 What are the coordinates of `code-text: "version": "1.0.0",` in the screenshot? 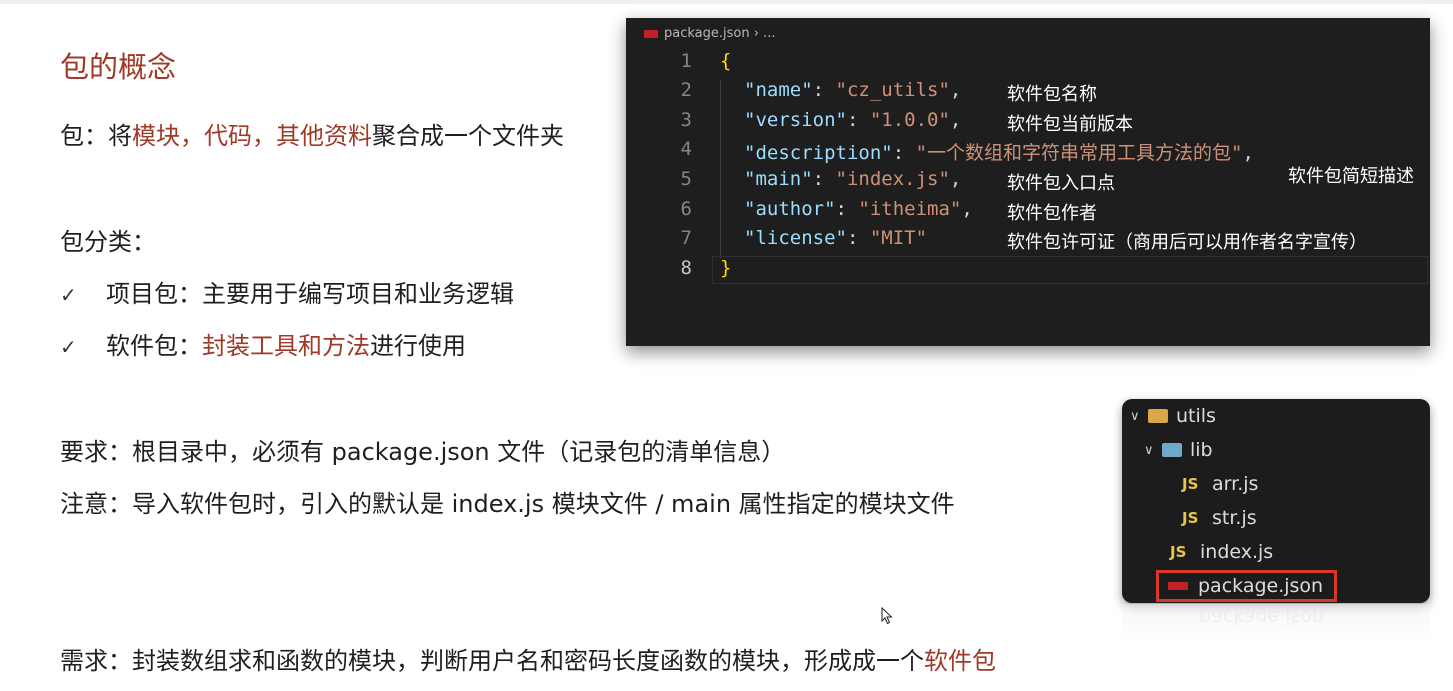 It's located at (853, 120).